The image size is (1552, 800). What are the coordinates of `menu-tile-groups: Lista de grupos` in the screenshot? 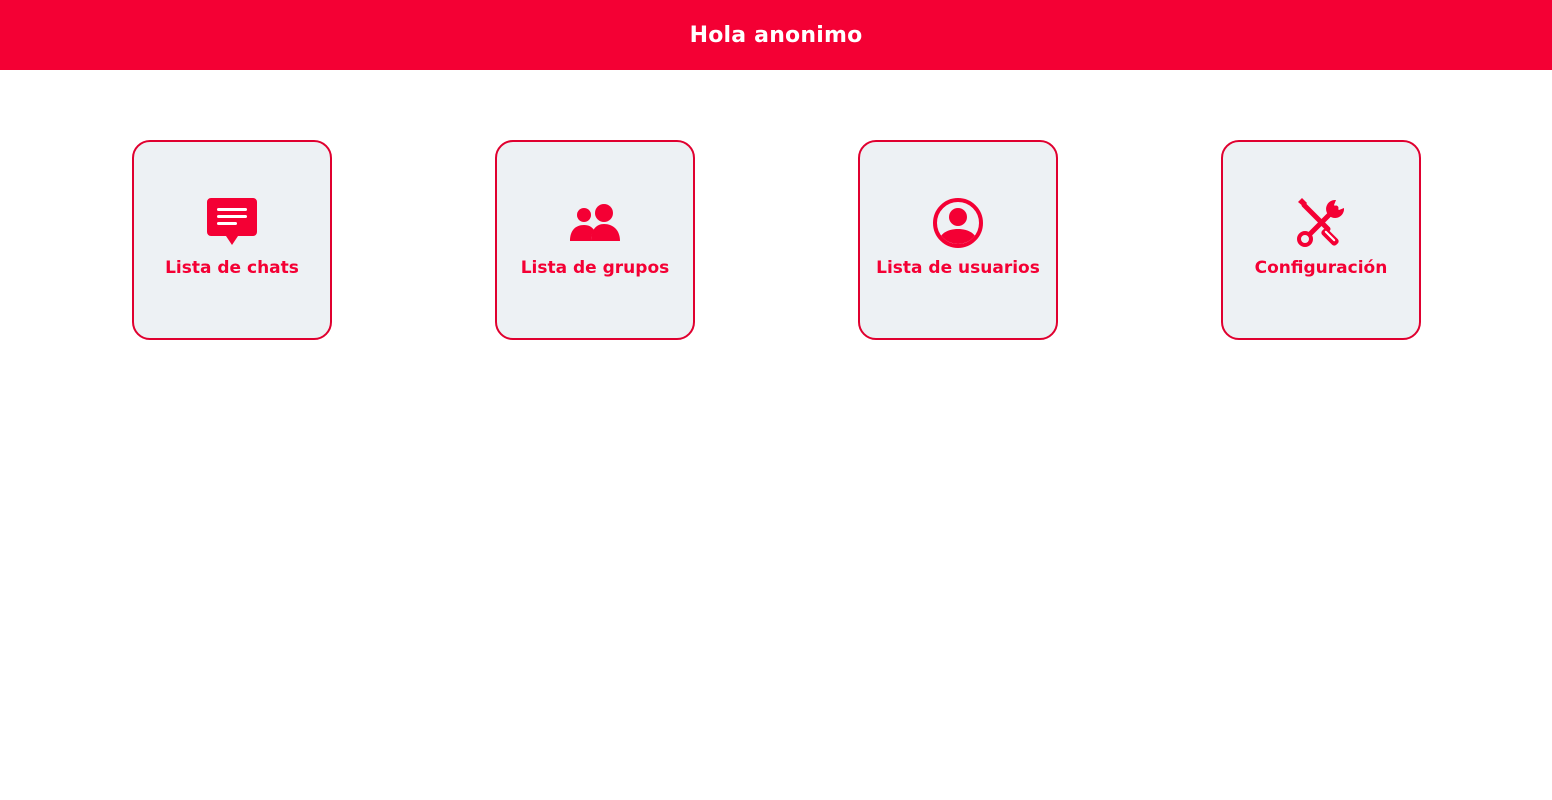 It's located at (595, 240).